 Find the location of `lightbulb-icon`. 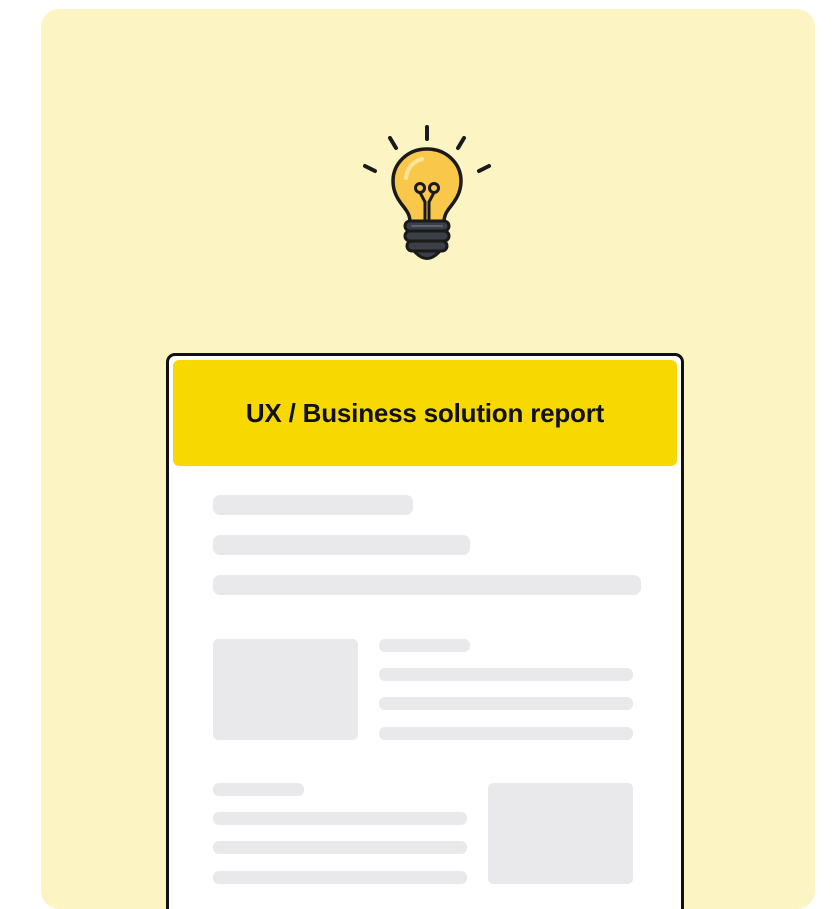

lightbulb-icon is located at coordinates (427, 192).